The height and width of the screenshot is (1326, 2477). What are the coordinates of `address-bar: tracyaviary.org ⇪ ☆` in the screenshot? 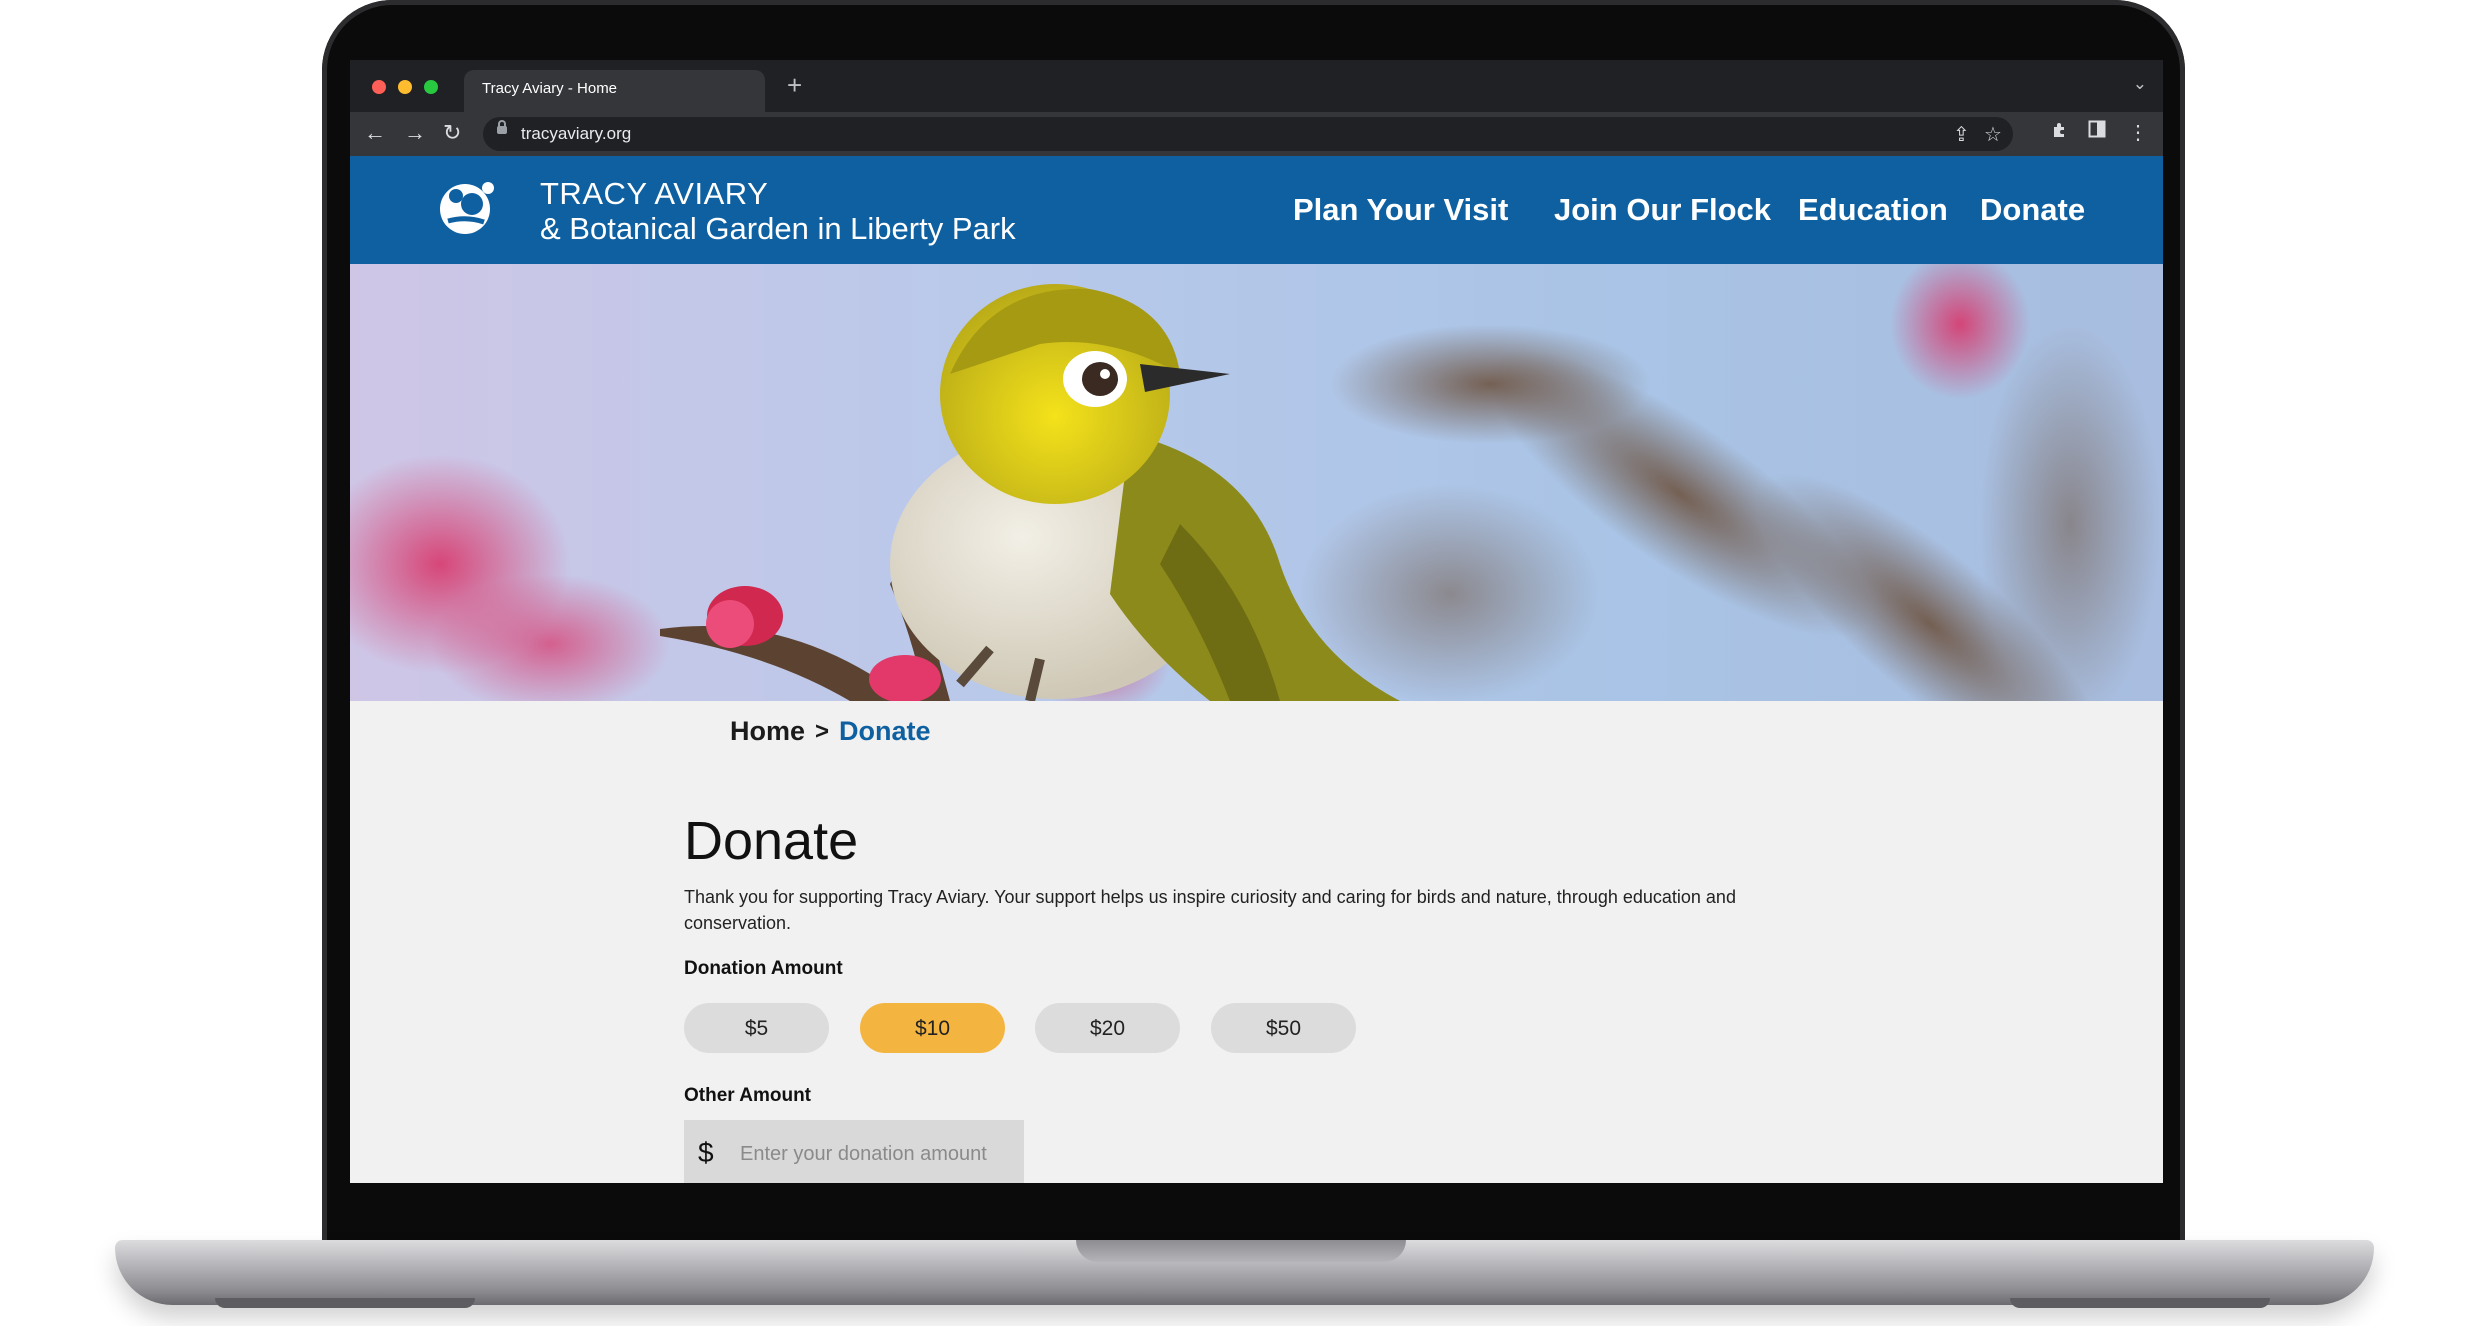 It's located at (1248, 134).